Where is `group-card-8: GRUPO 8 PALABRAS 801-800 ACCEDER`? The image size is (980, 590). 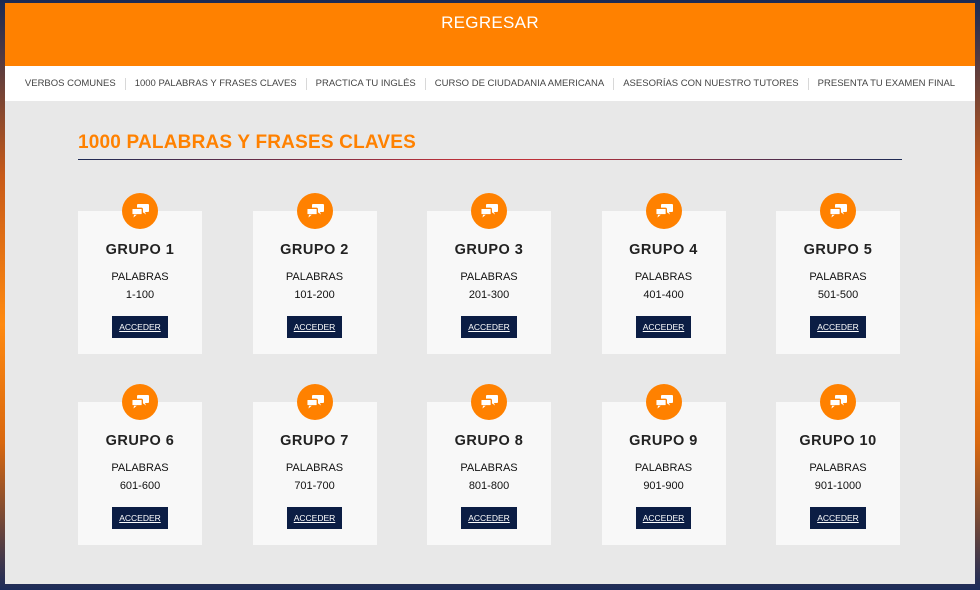 group-card-8: GRUPO 8 PALABRAS 801-800 ACCEDER is located at coordinates (489, 464).